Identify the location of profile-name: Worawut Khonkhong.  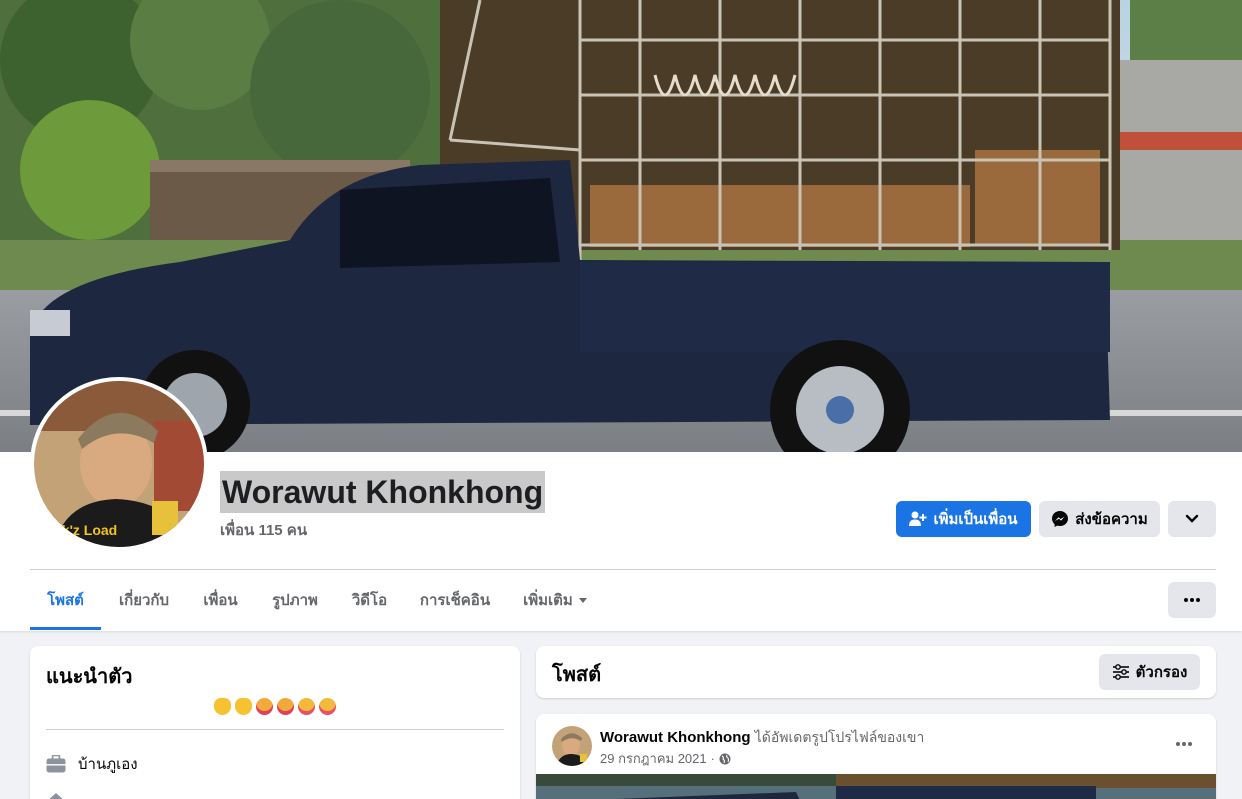
(383, 492).